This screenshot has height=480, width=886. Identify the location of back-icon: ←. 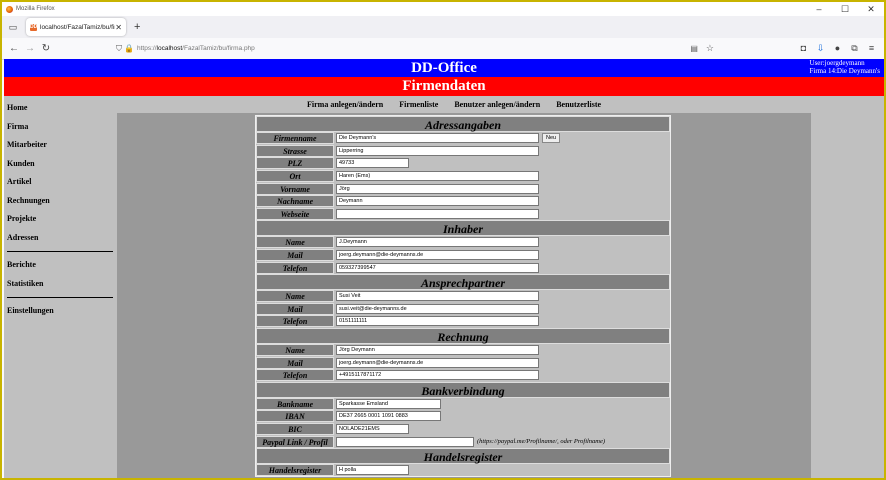
(14, 48).